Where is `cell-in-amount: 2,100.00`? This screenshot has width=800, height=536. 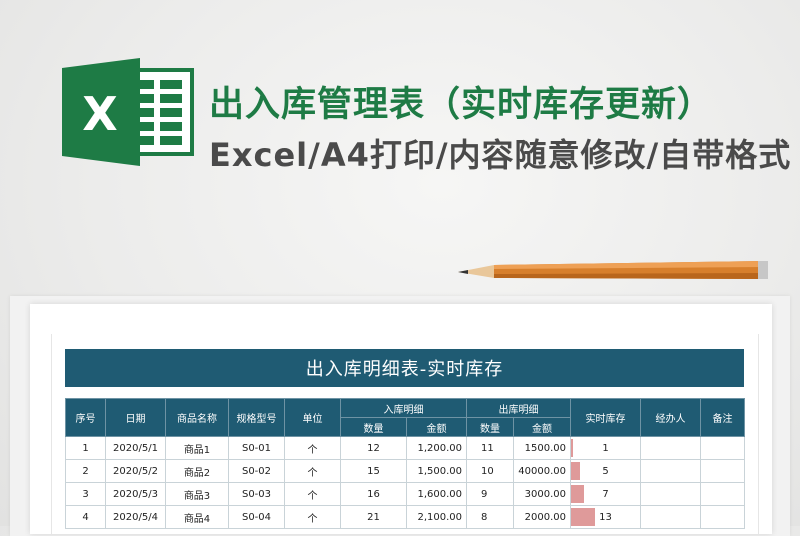
cell-in-amount: 2,100.00 is located at coordinates (436, 517).